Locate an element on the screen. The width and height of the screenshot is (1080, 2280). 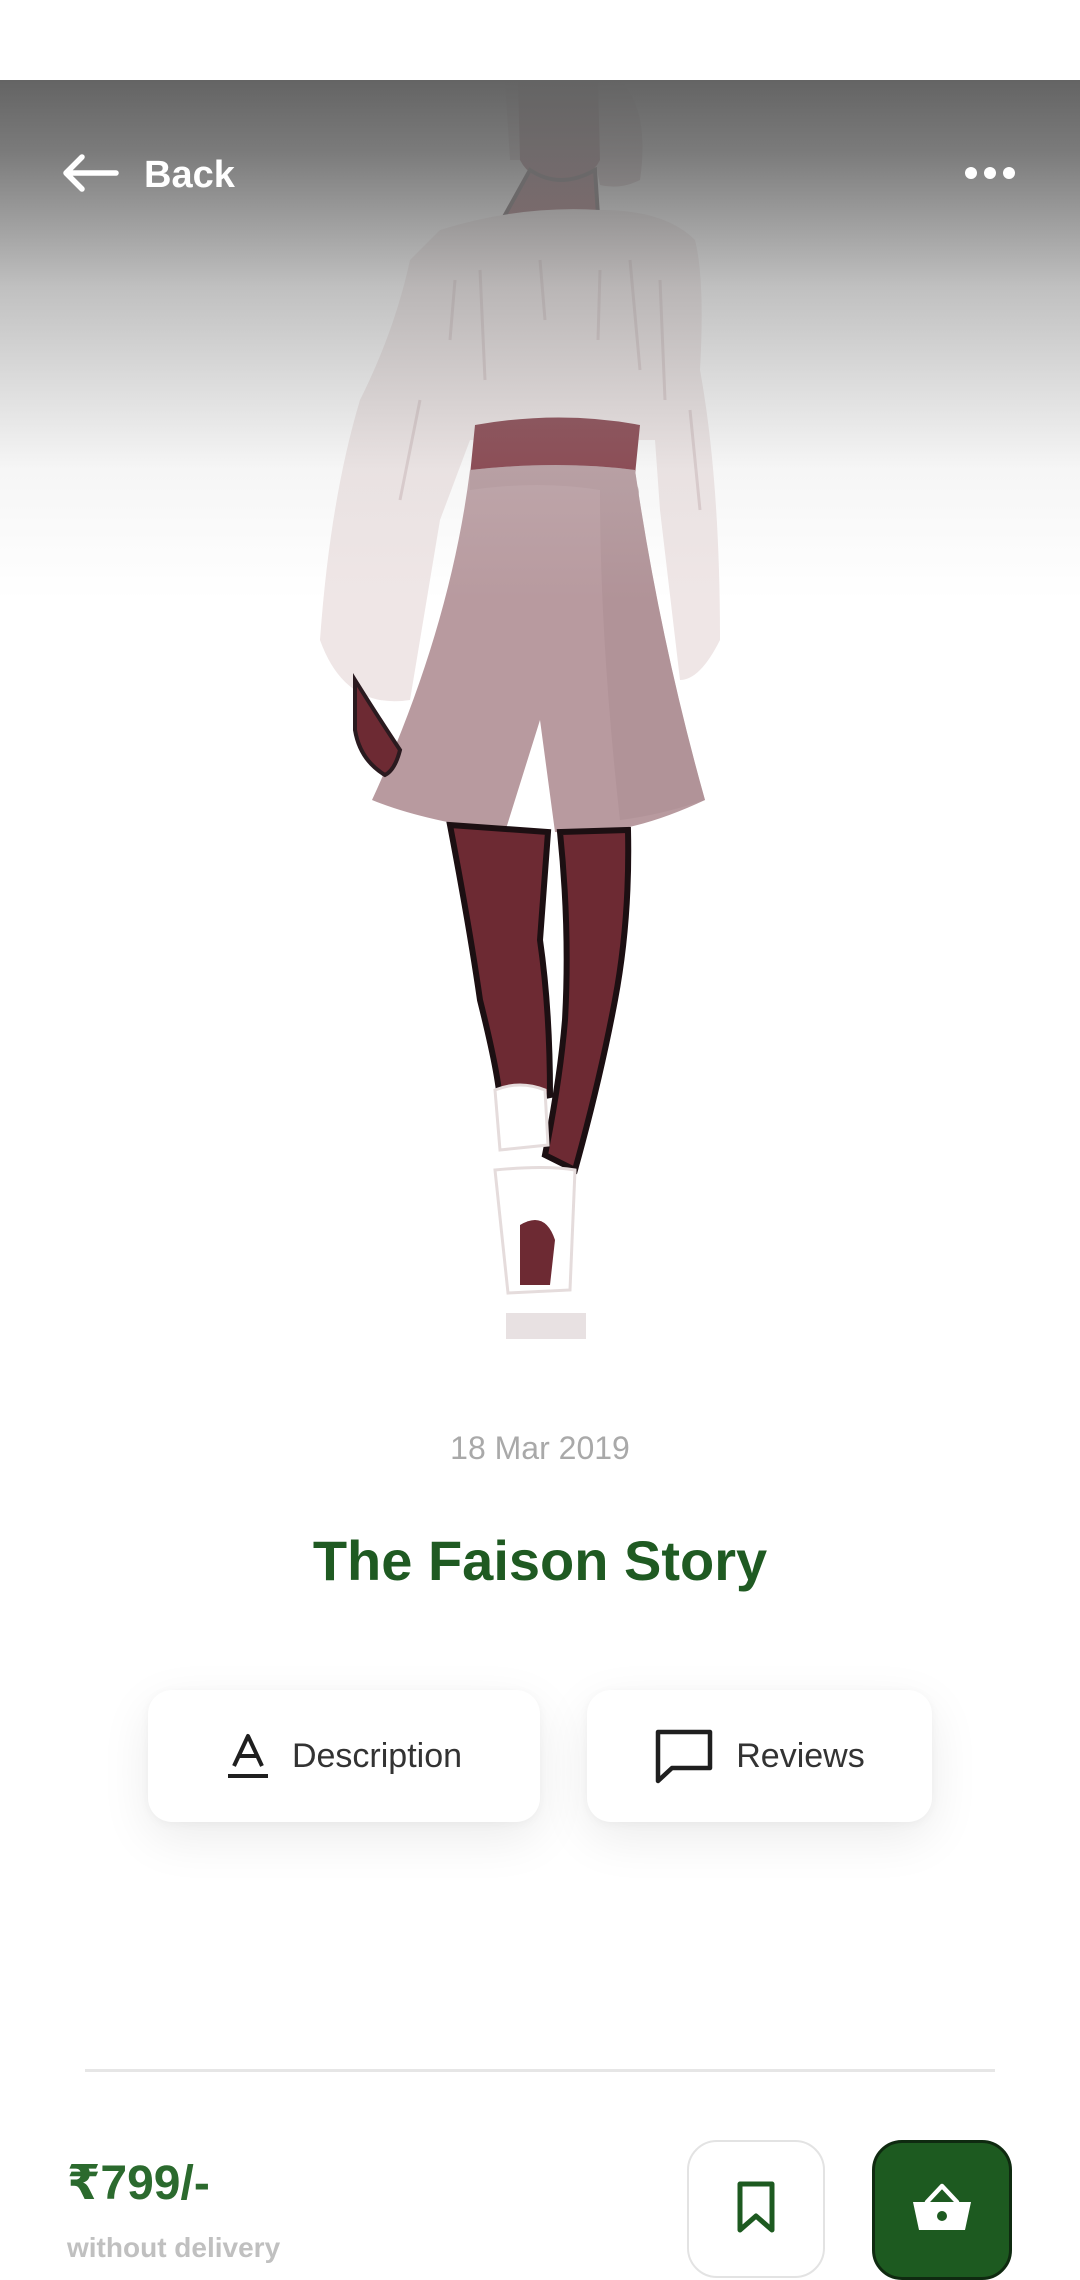
reviews-tab: Reviews is located at coordinates (759, 1756).